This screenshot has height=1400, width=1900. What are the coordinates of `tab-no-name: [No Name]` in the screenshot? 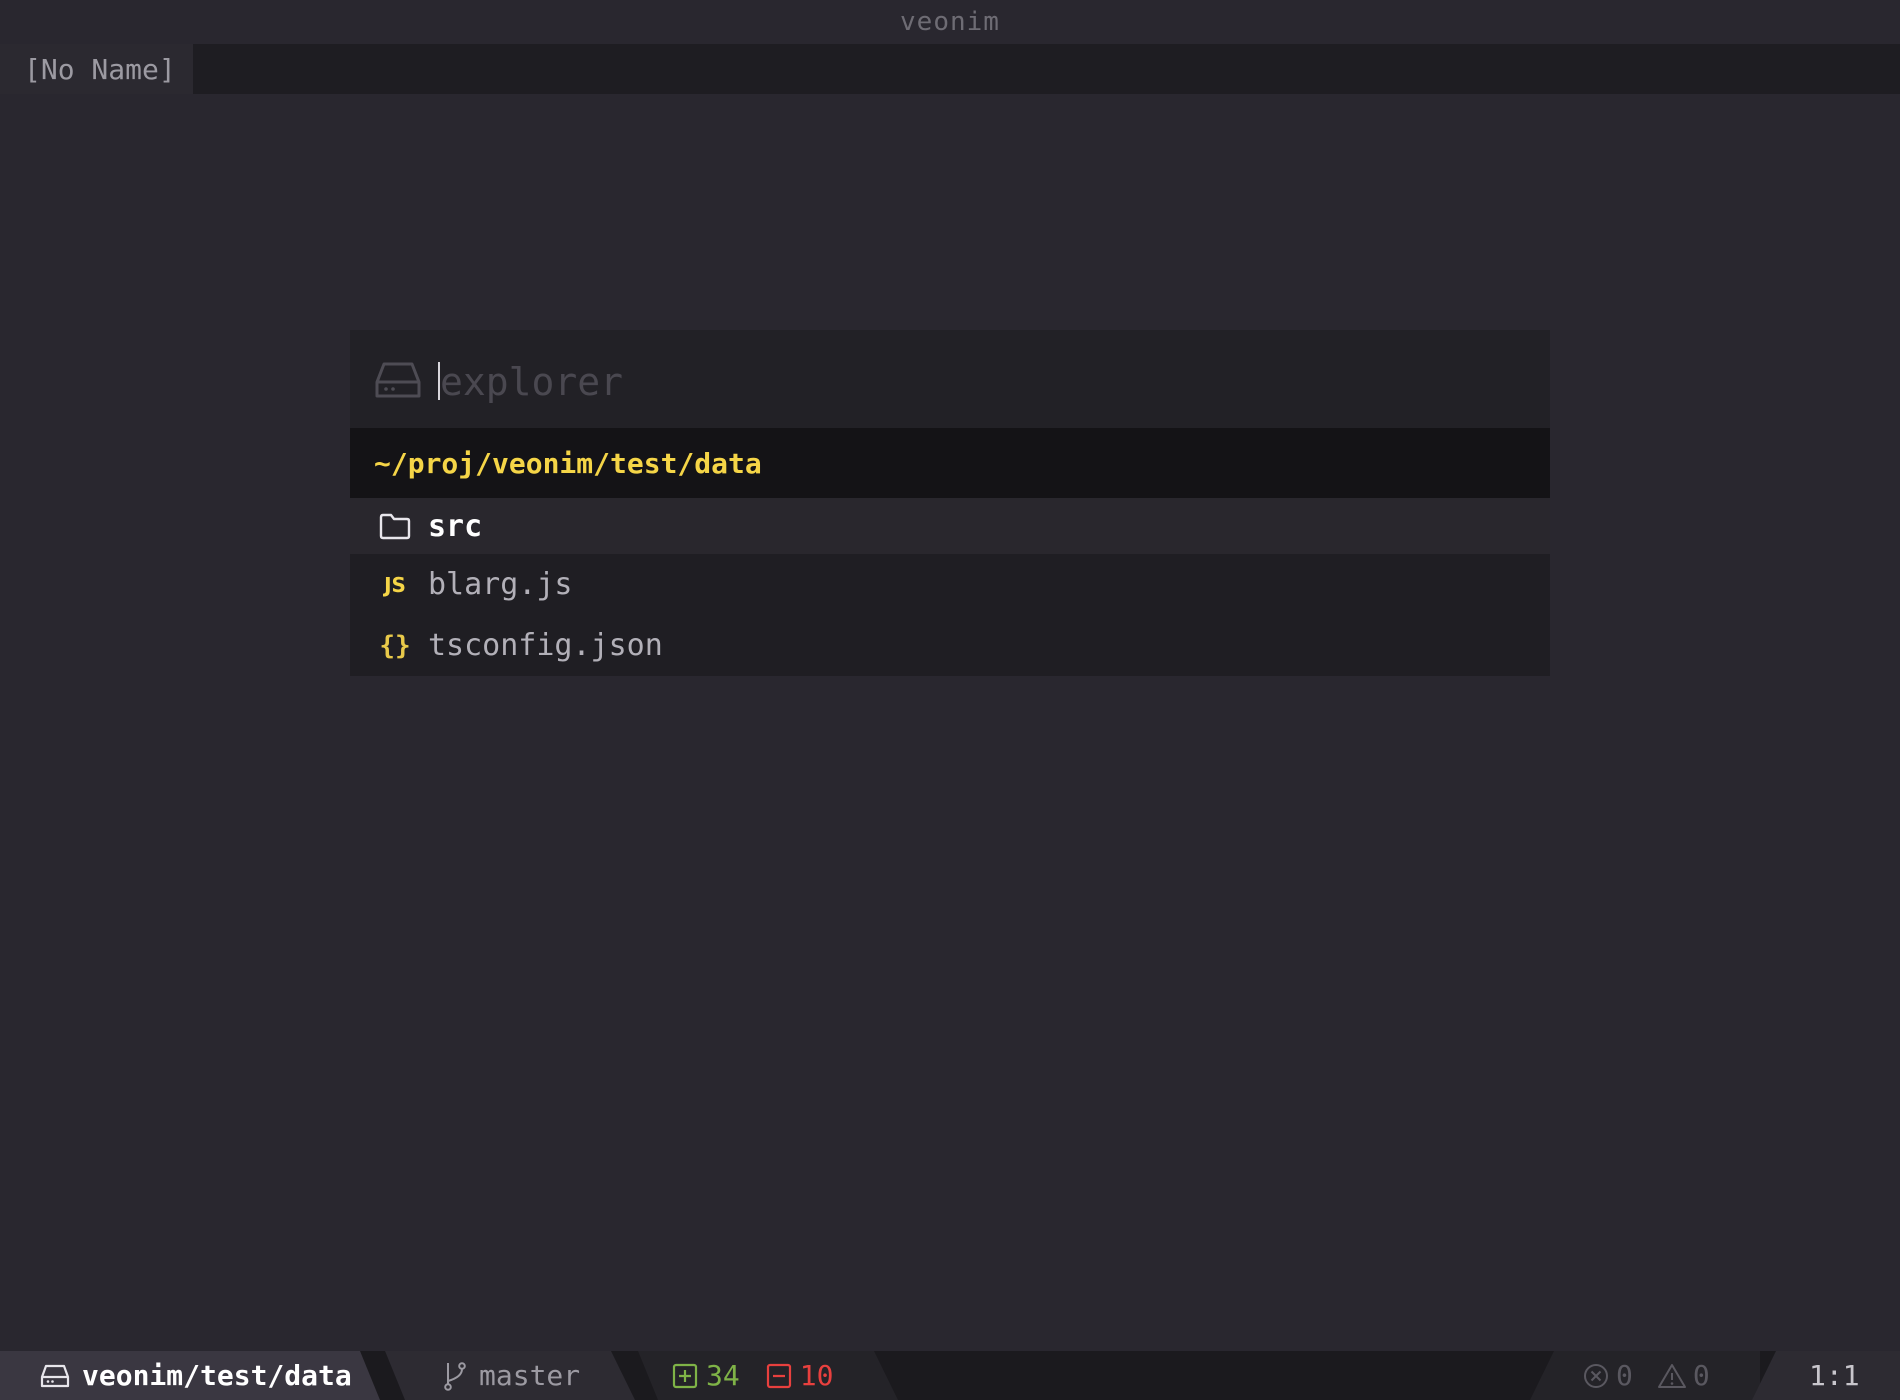 It's located at (96, 69).